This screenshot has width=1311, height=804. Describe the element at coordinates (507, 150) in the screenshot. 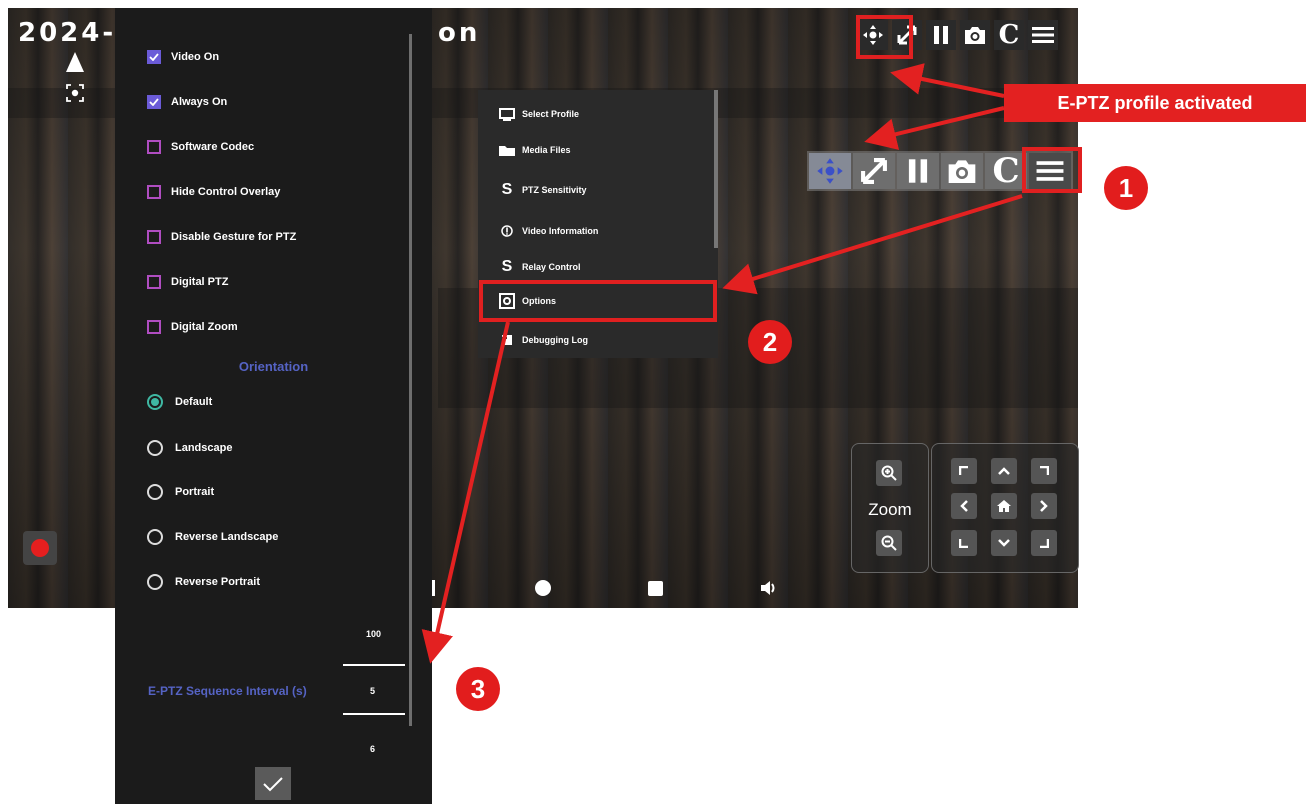

I see `folder-icon` at that location.